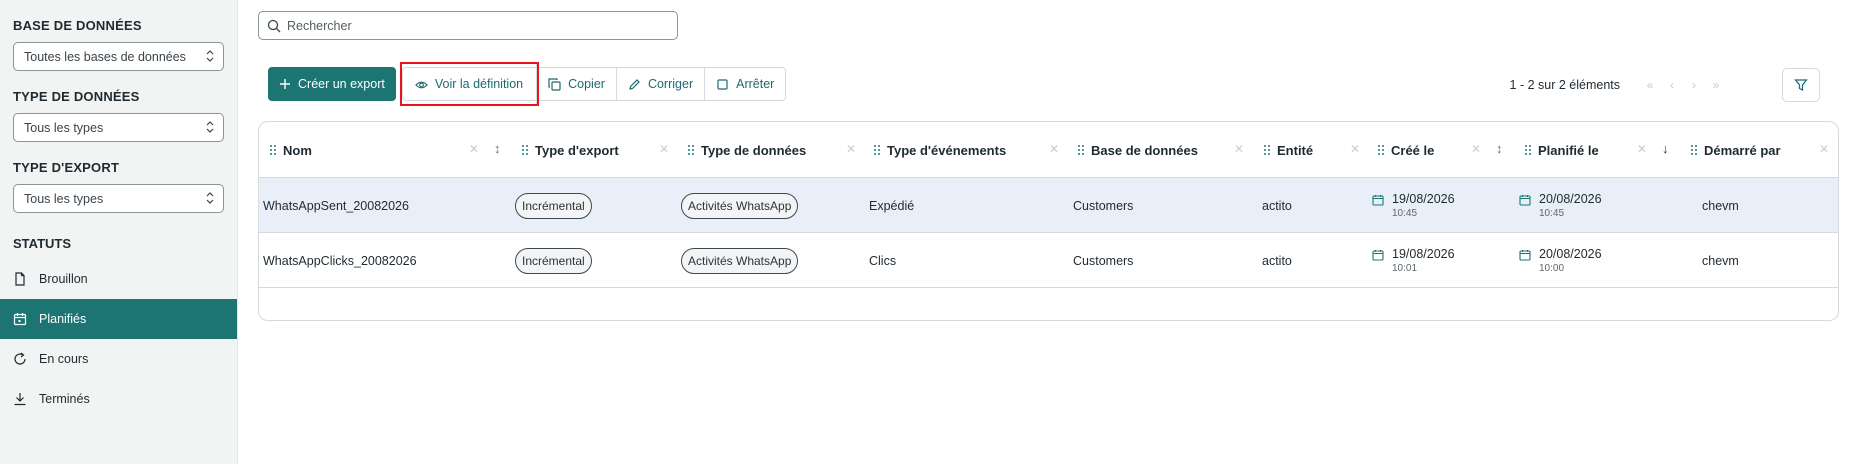  I want to click on filter-export-type-title: TYPE D'EXPORT, so click(66, 167).